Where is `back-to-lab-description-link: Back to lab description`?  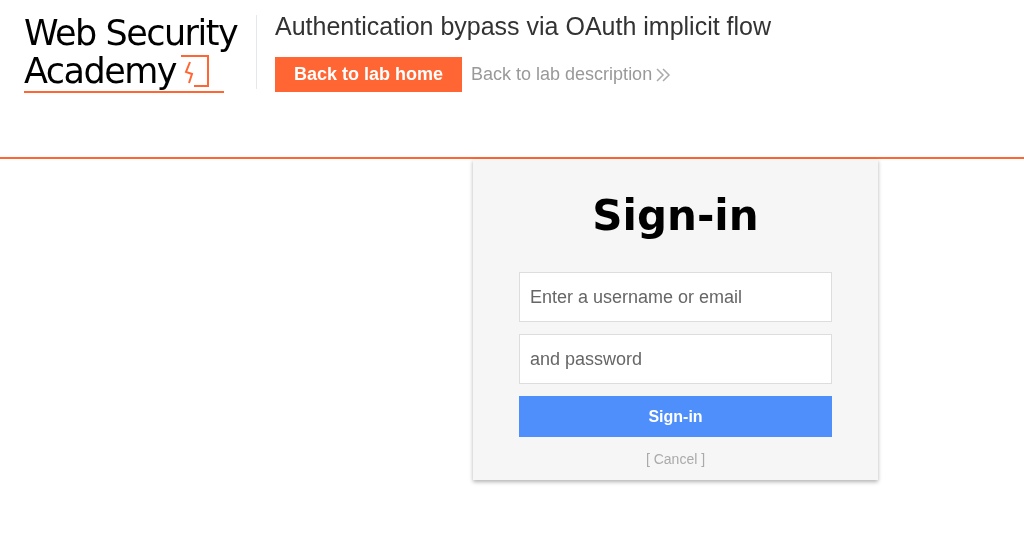 back-to-lab-description-link: Back to lab description is located at coordinates (562, 74).